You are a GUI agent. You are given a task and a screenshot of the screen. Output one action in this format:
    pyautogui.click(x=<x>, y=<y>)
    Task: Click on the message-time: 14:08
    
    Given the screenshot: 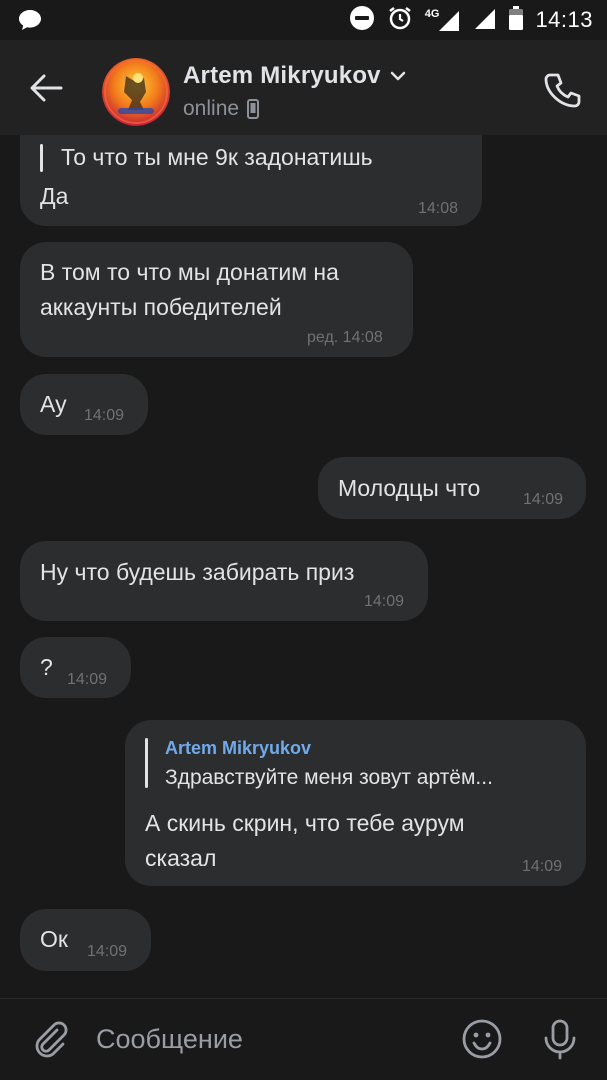 What is the action you would take?
    pyautogui.click(x=438, y=208)
    